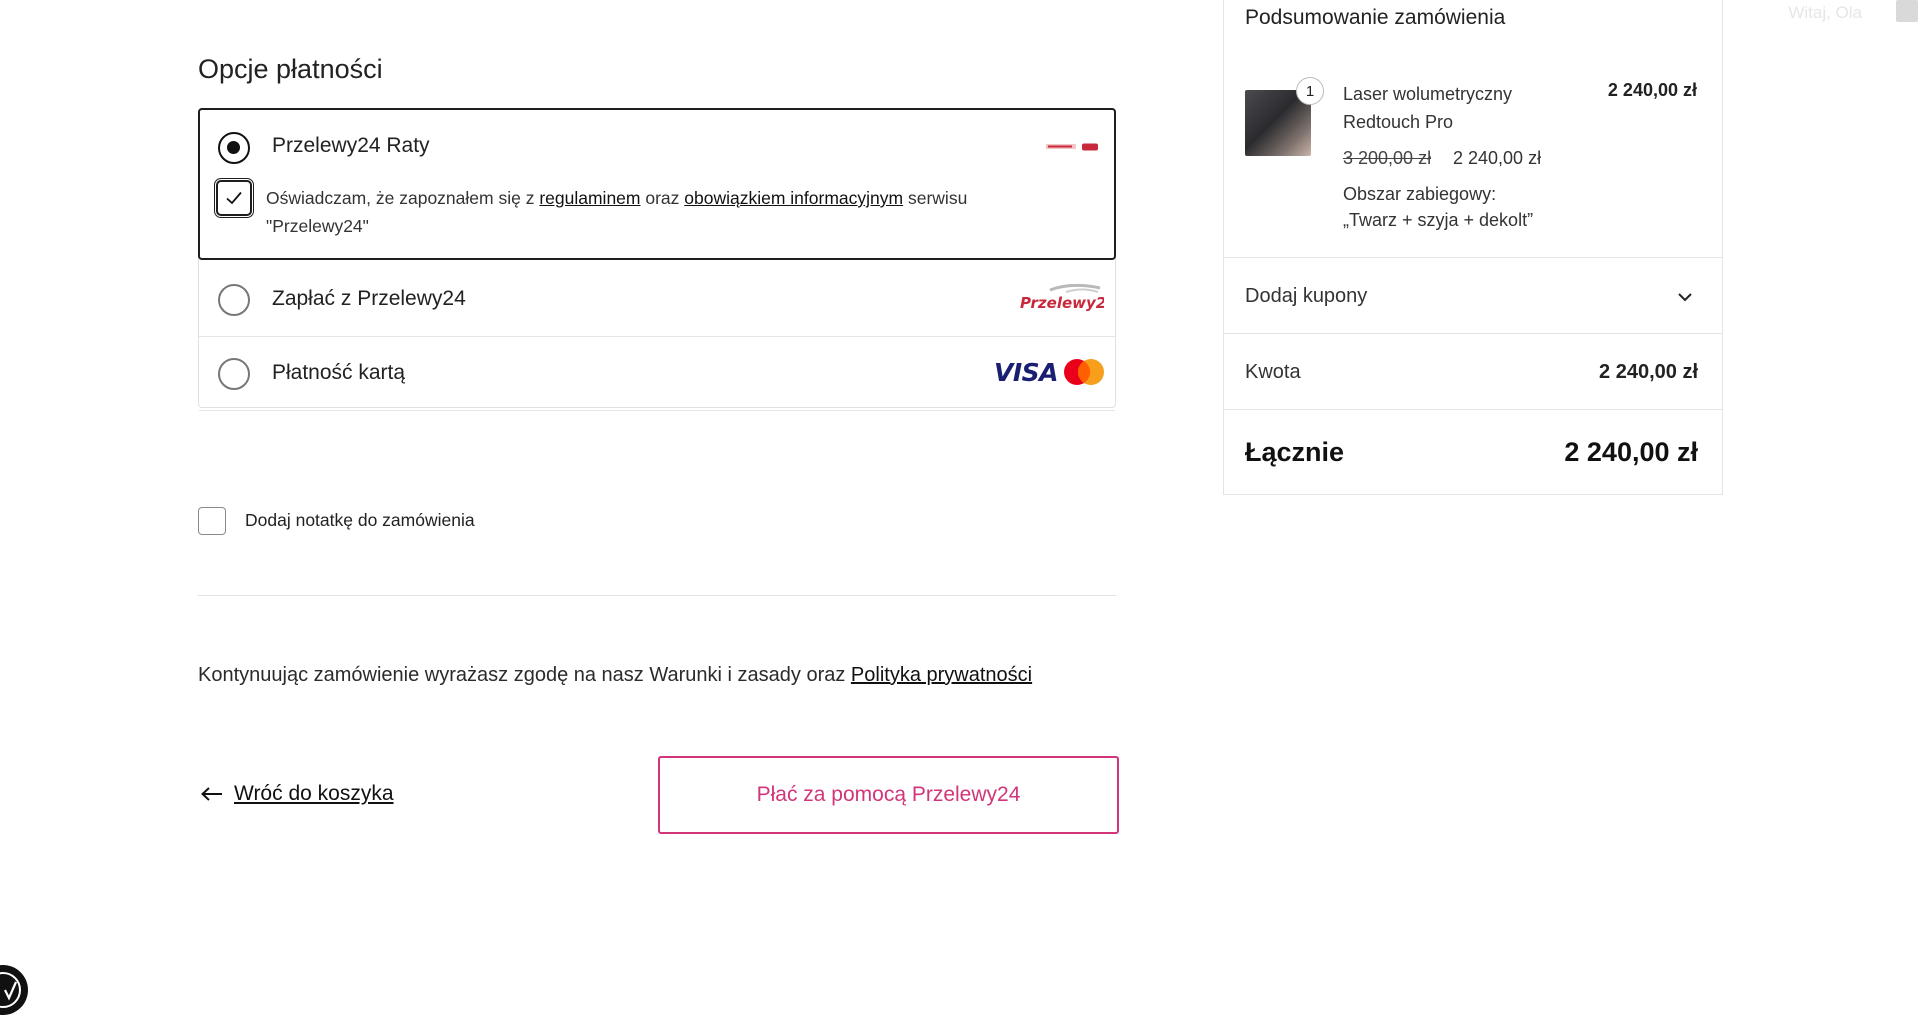 Image resolution: width=1920 pixels, height=1020 pixels. I want to click on terms-link: regulaminem, so click(589, 198).